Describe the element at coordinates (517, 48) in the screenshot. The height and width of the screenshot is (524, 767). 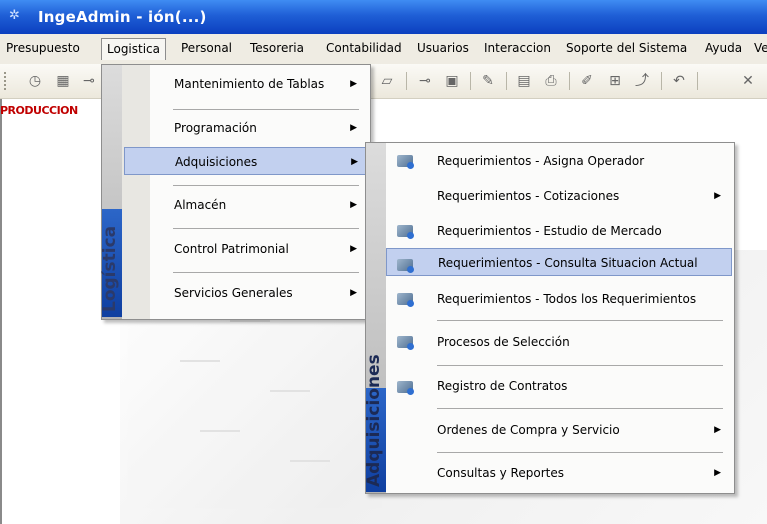
I see `menu-interaccion: Interaccion` at that location.